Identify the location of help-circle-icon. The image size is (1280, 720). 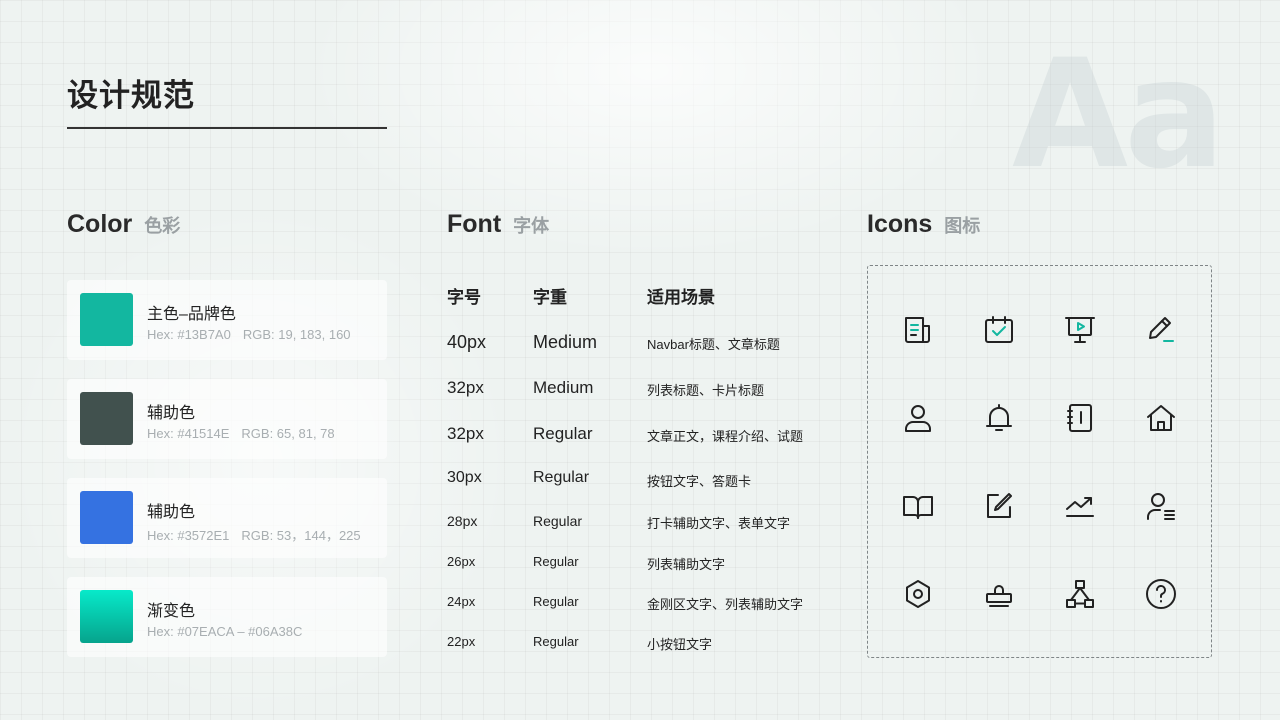
(1161, 594).